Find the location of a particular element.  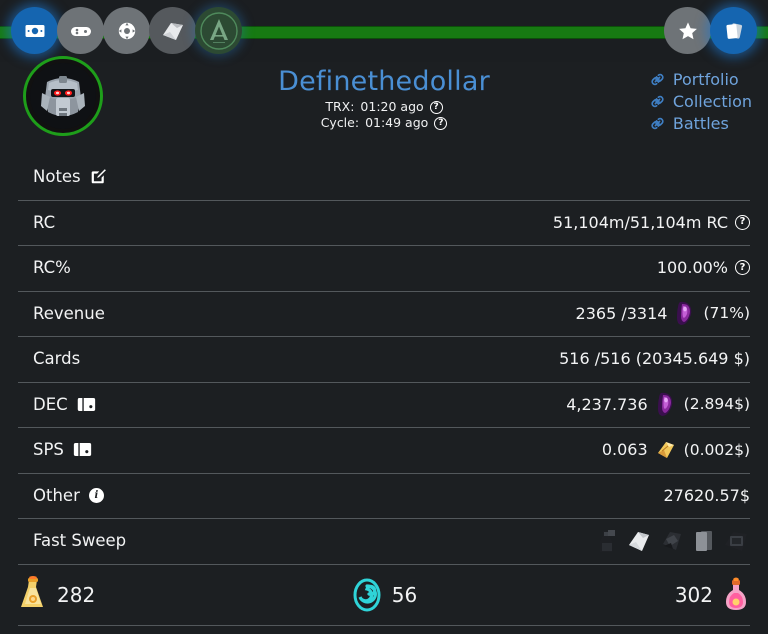

dark-frame-icon is located at coordinates (736, 541).